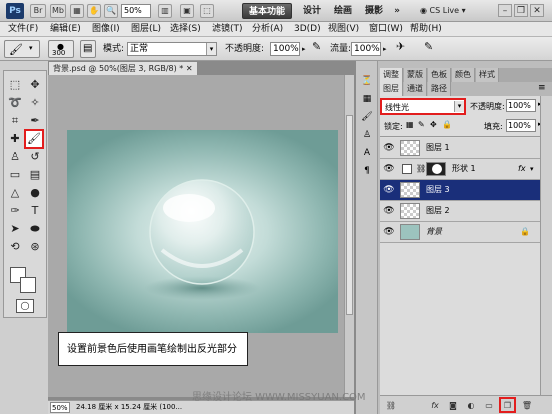 The width and height of the screenshot is (552, 414). I want to click on layer-row: 👁 图层 1, so click(460, 148).